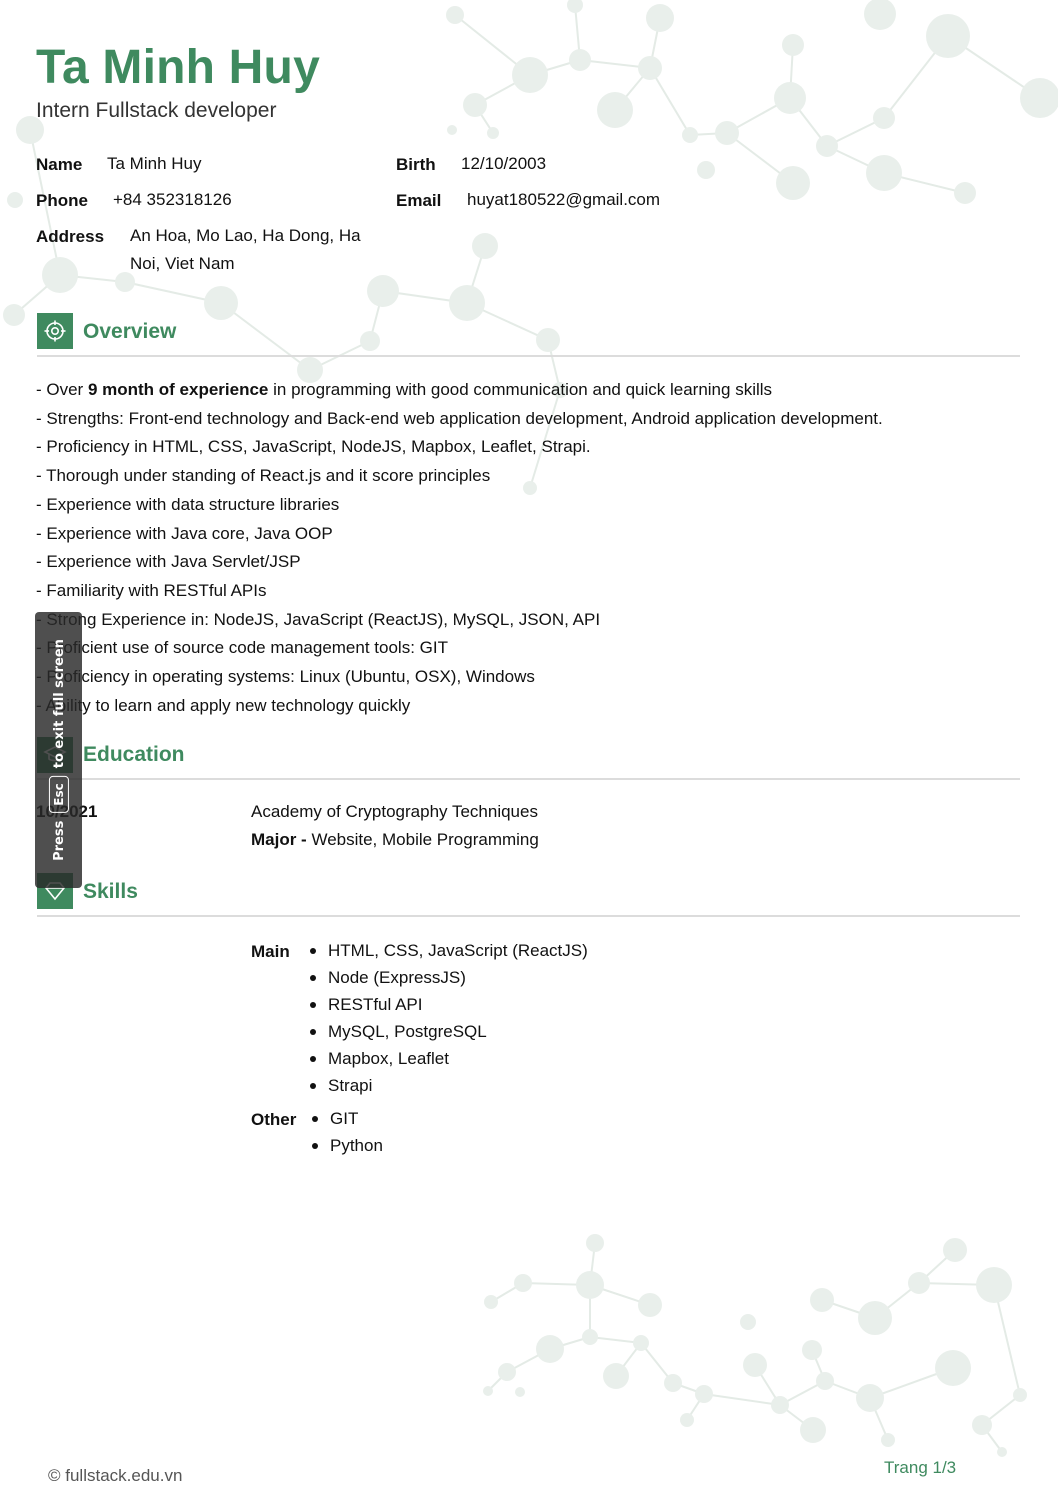  I want to click on birth-value: 12/10/2003, so click(504, 163).